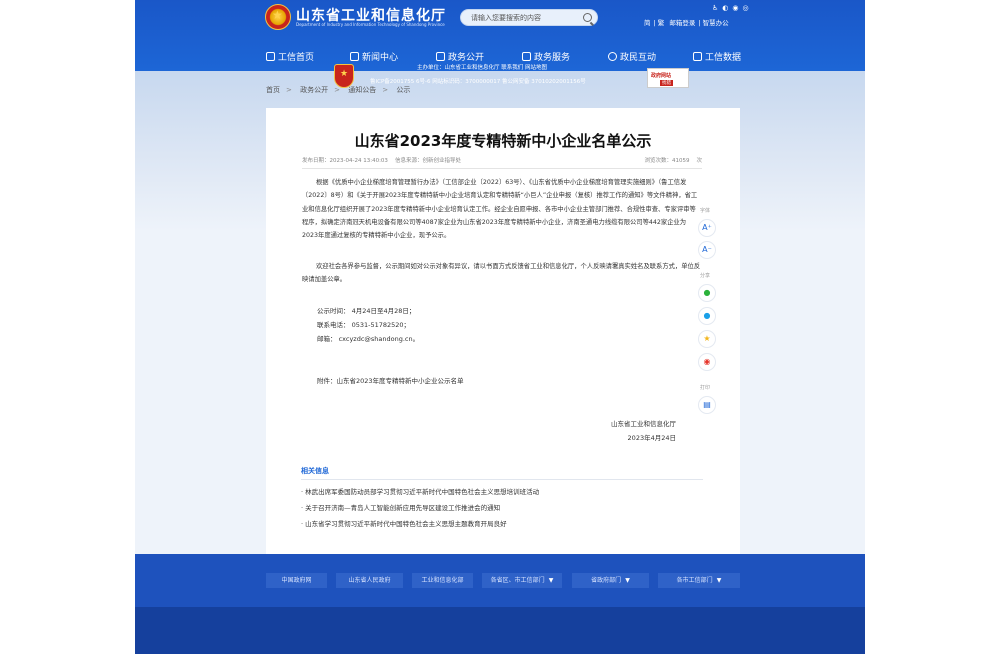 This screenshot has width=999, height=654. Describe the element at coordinates (296, 58) in the screenshot. I see `nav-label: 工信首页` at that location.